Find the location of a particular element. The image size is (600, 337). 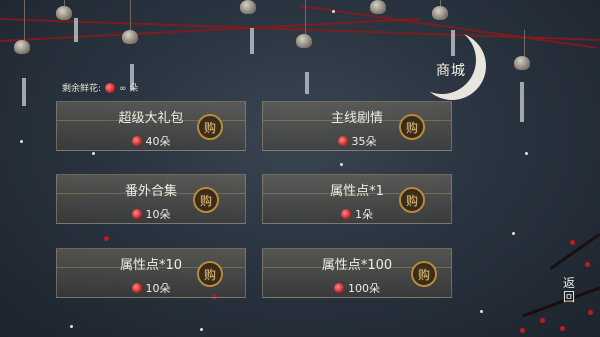

shop-item-card: 属性点*1 1朵 购 is located at coordinates (357, 199).